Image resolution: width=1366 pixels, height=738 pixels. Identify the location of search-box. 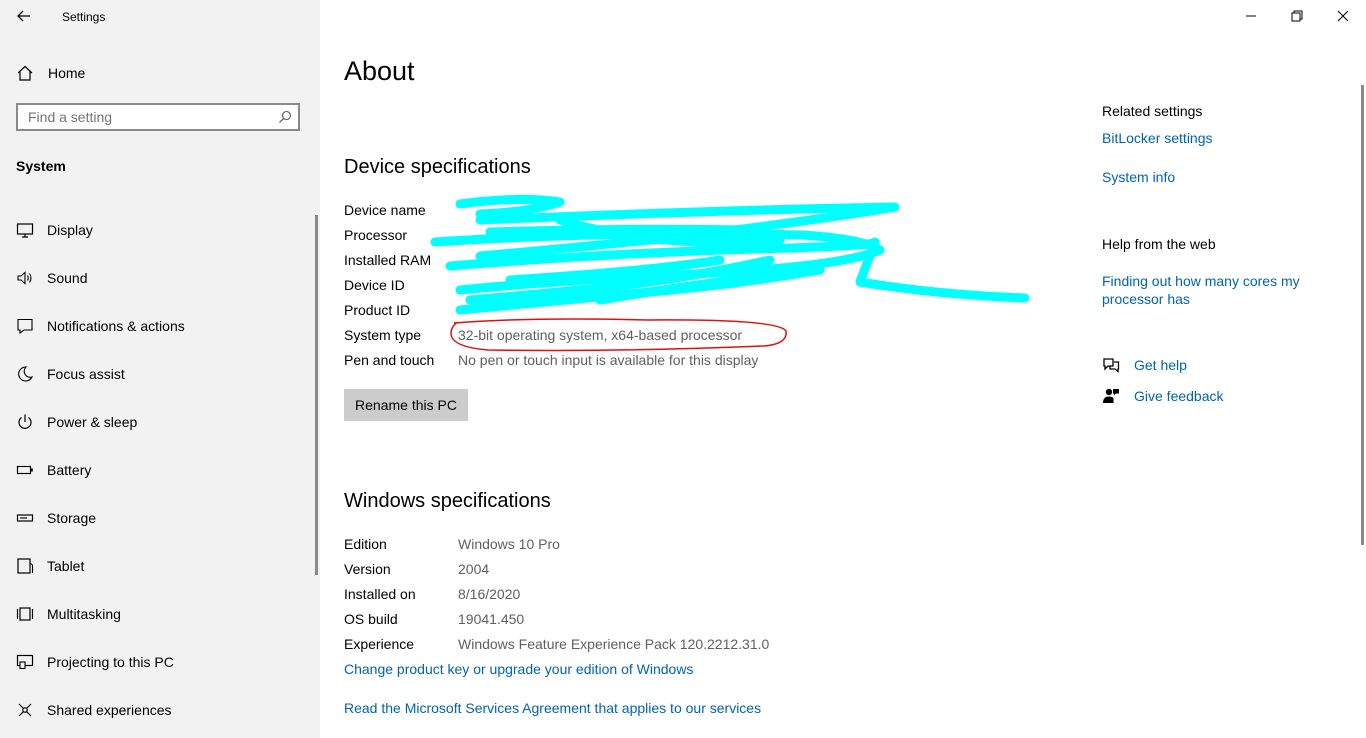
(158, 117).